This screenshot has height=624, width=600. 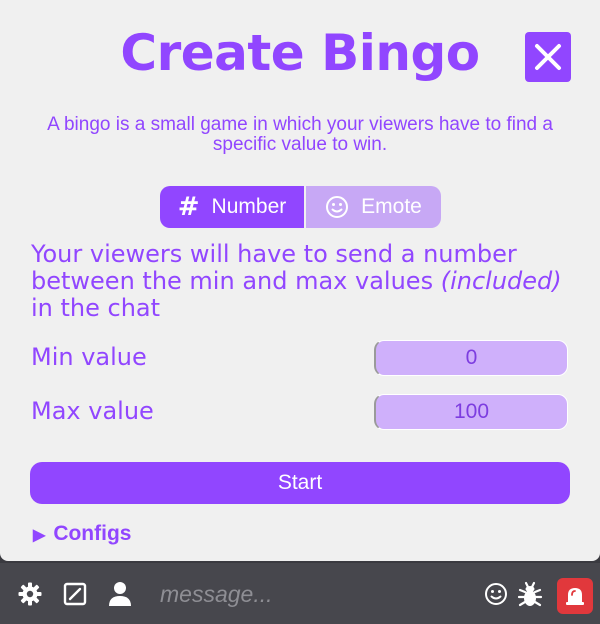 What do you see at coordinates (120, 596) in the screenshot?
I see `user-icon` at bounding box center [120, 596].